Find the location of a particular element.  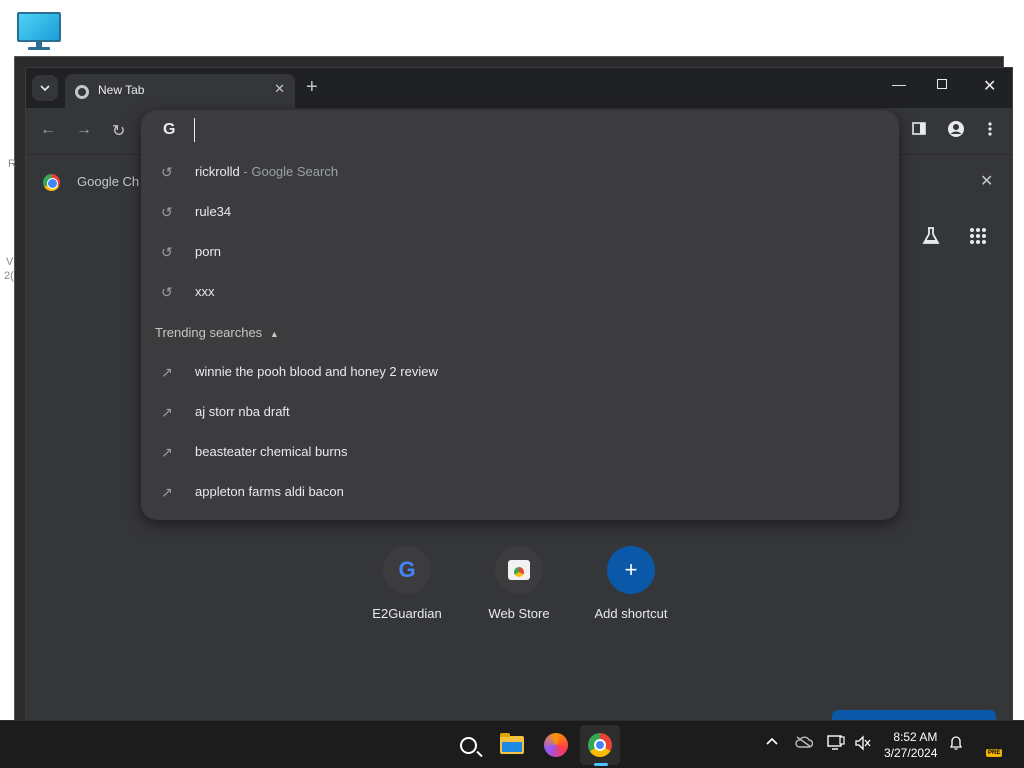

background-text-fragment: V is located at coordinates (10, 262).